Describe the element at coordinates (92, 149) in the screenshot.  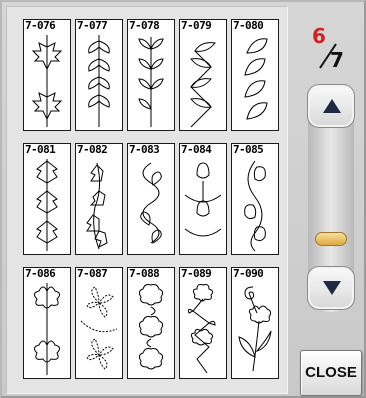
I see `pattern-code: 7-082` at that location.